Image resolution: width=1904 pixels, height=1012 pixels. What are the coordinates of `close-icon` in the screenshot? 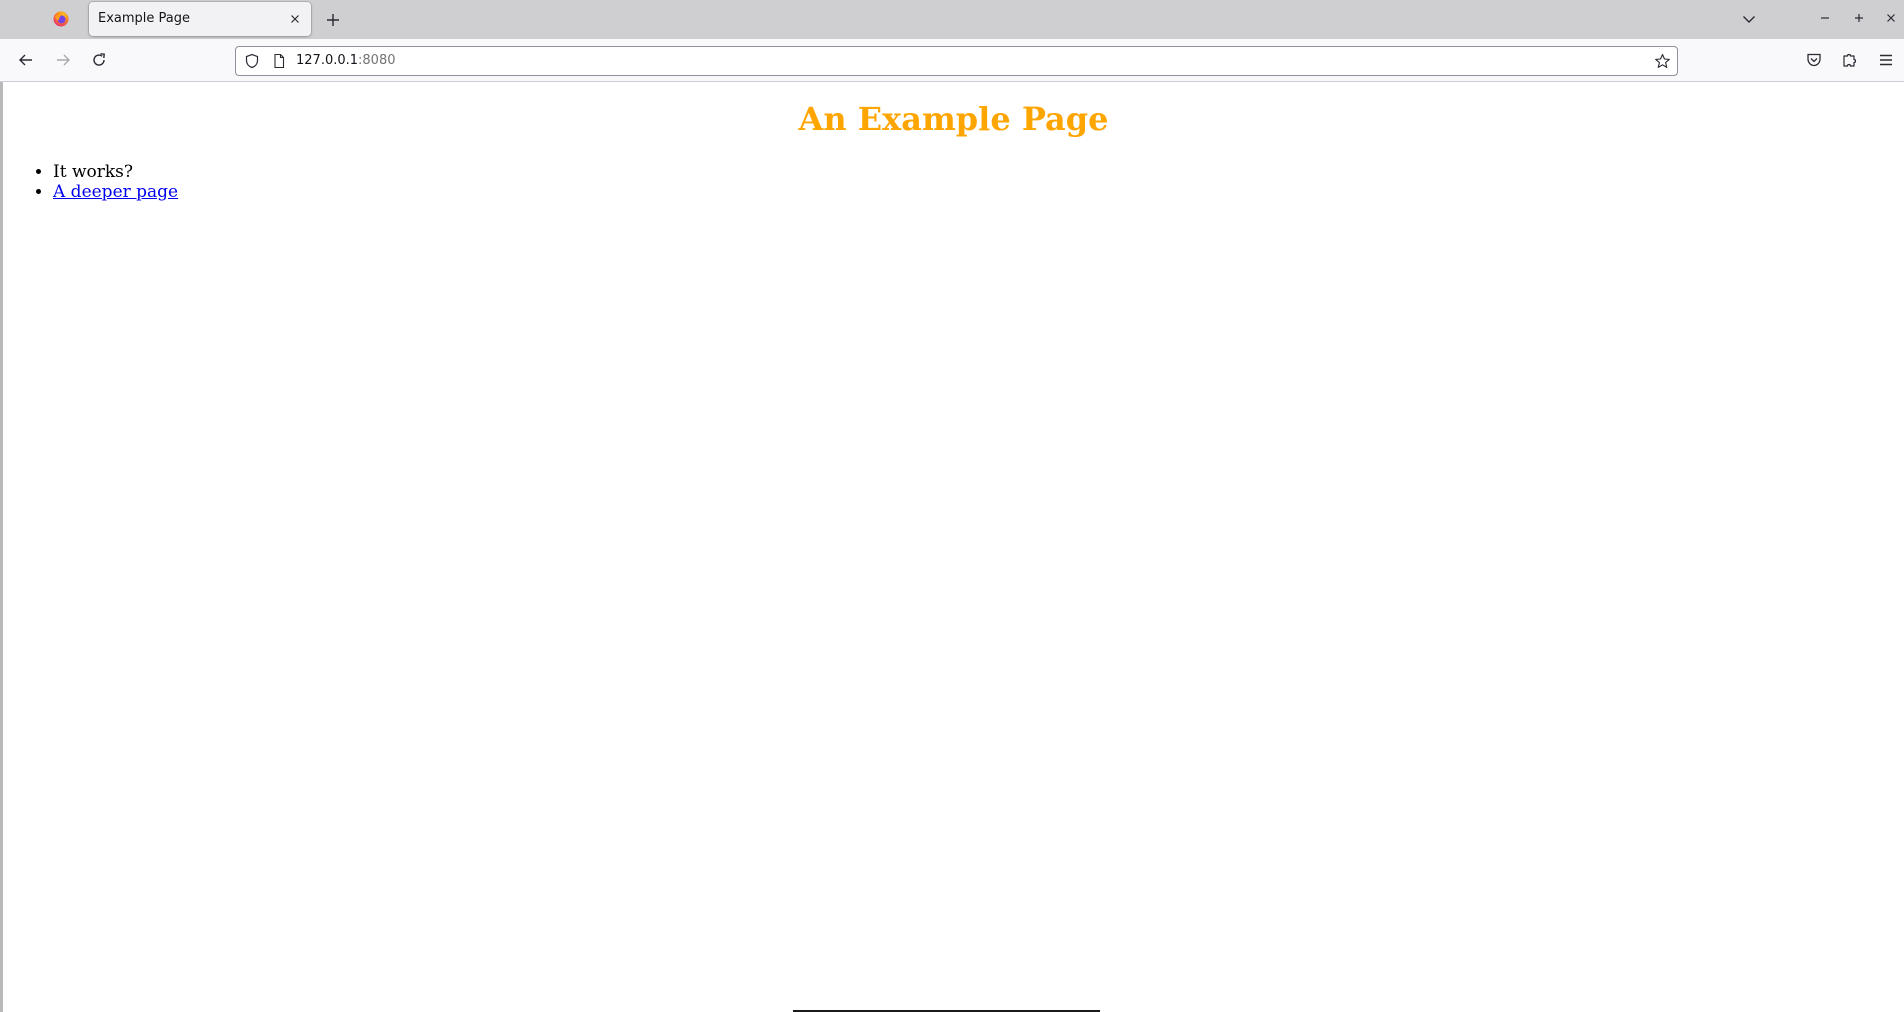 It's located at (295, 19).